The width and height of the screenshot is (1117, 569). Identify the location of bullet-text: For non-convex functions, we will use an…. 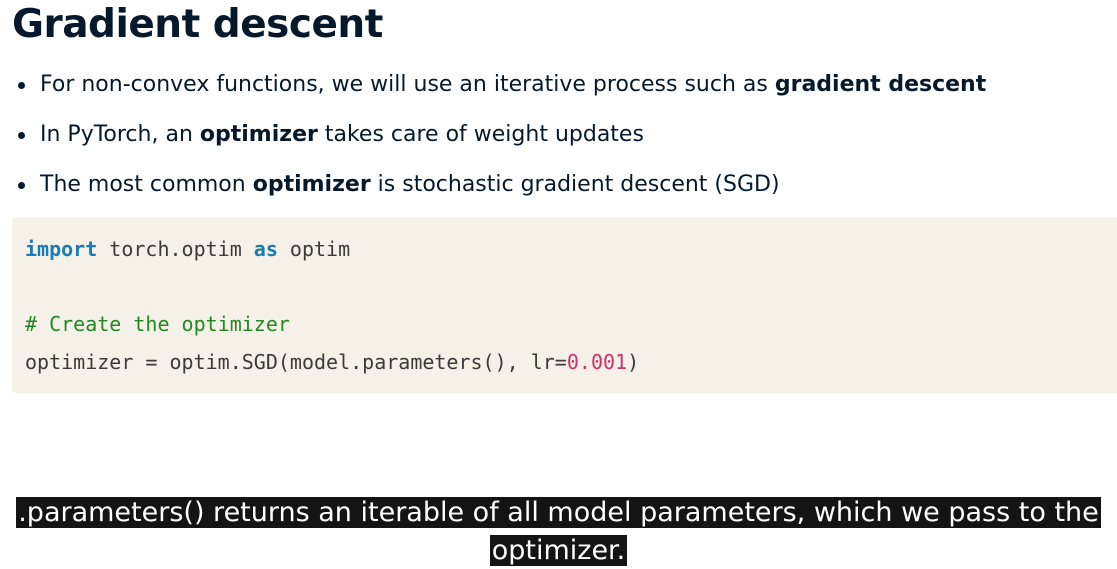
(407, 84).